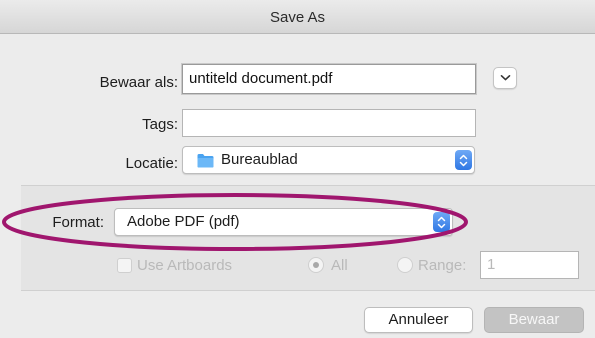 The width and height of the screenshot is (595, 338). I want to click on location-label: Locatie:, so click(151, 163).